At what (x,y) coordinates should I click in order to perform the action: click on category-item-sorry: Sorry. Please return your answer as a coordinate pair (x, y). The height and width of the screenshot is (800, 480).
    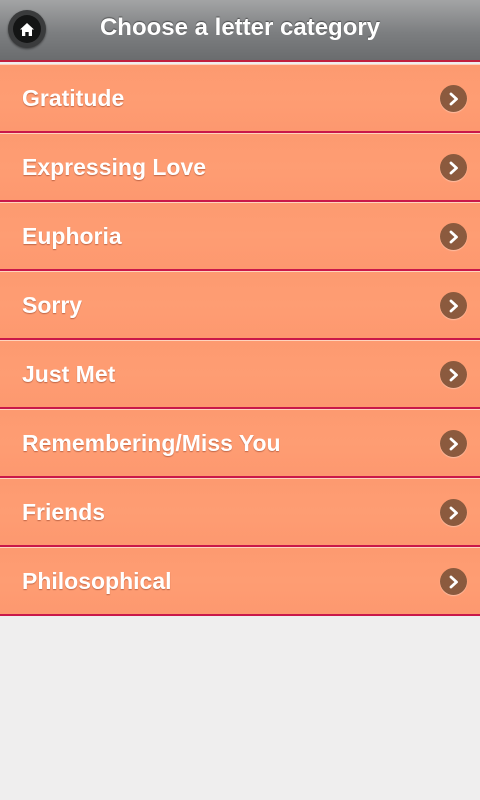
    Looking at the image, I should click on (240, 305).